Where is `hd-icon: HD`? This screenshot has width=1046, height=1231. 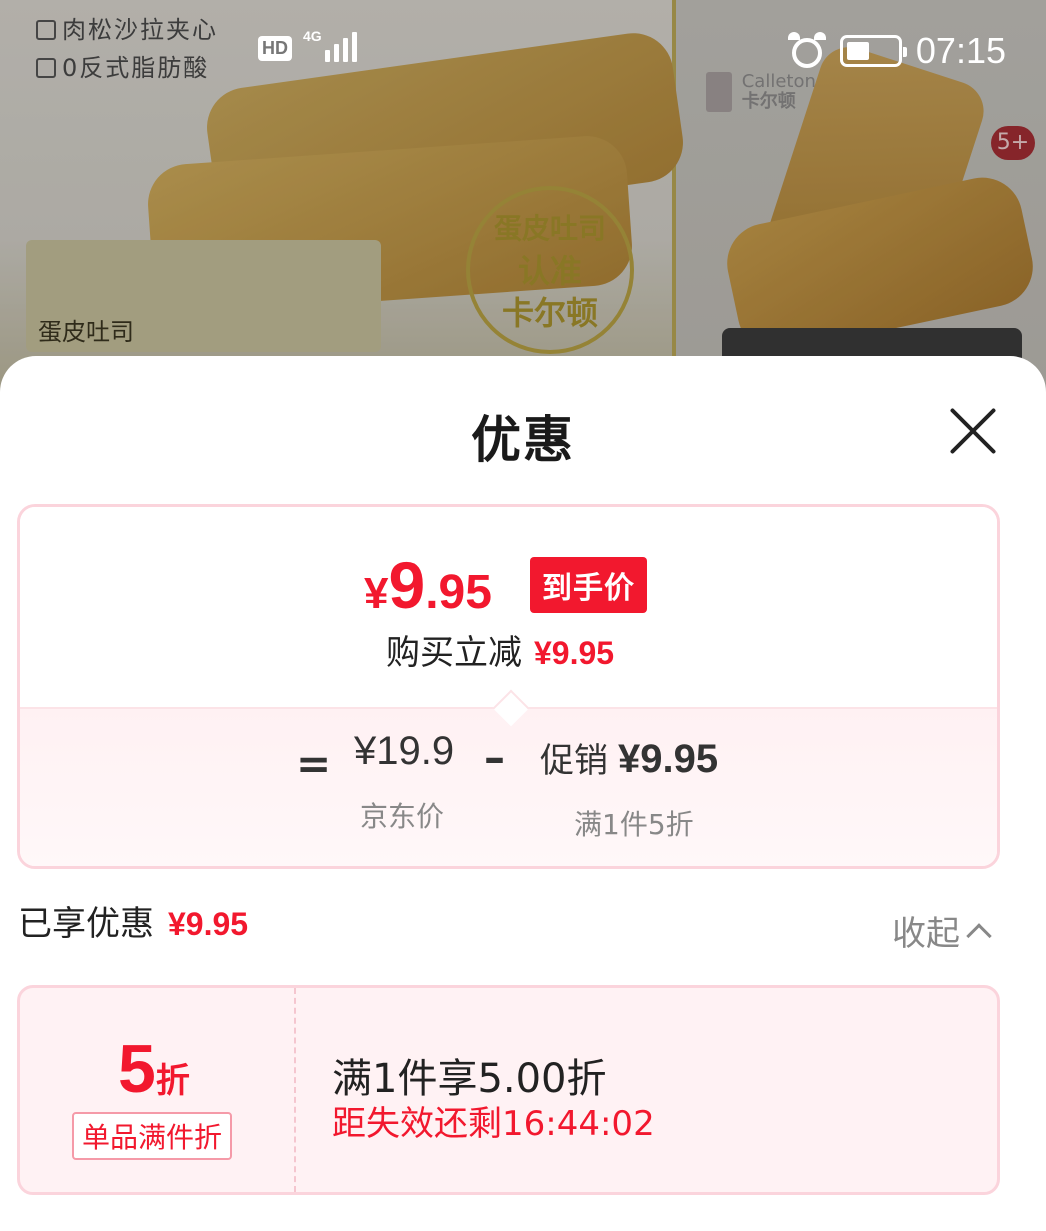 hd-icon: HD is located at coordinates (275, 48).